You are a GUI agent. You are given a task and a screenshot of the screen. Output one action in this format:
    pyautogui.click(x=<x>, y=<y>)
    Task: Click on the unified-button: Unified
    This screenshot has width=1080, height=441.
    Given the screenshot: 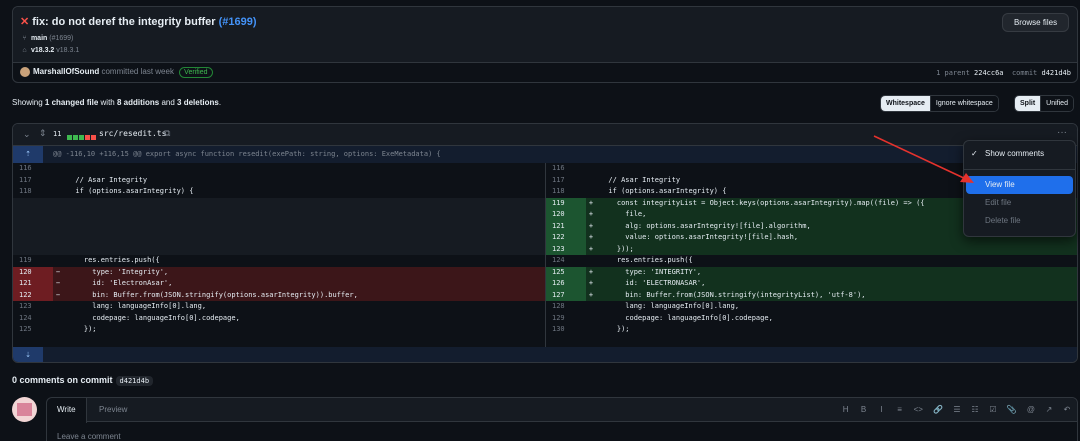 What is the action you would take?
    pyautogui.click(x=1056, y=103)
    